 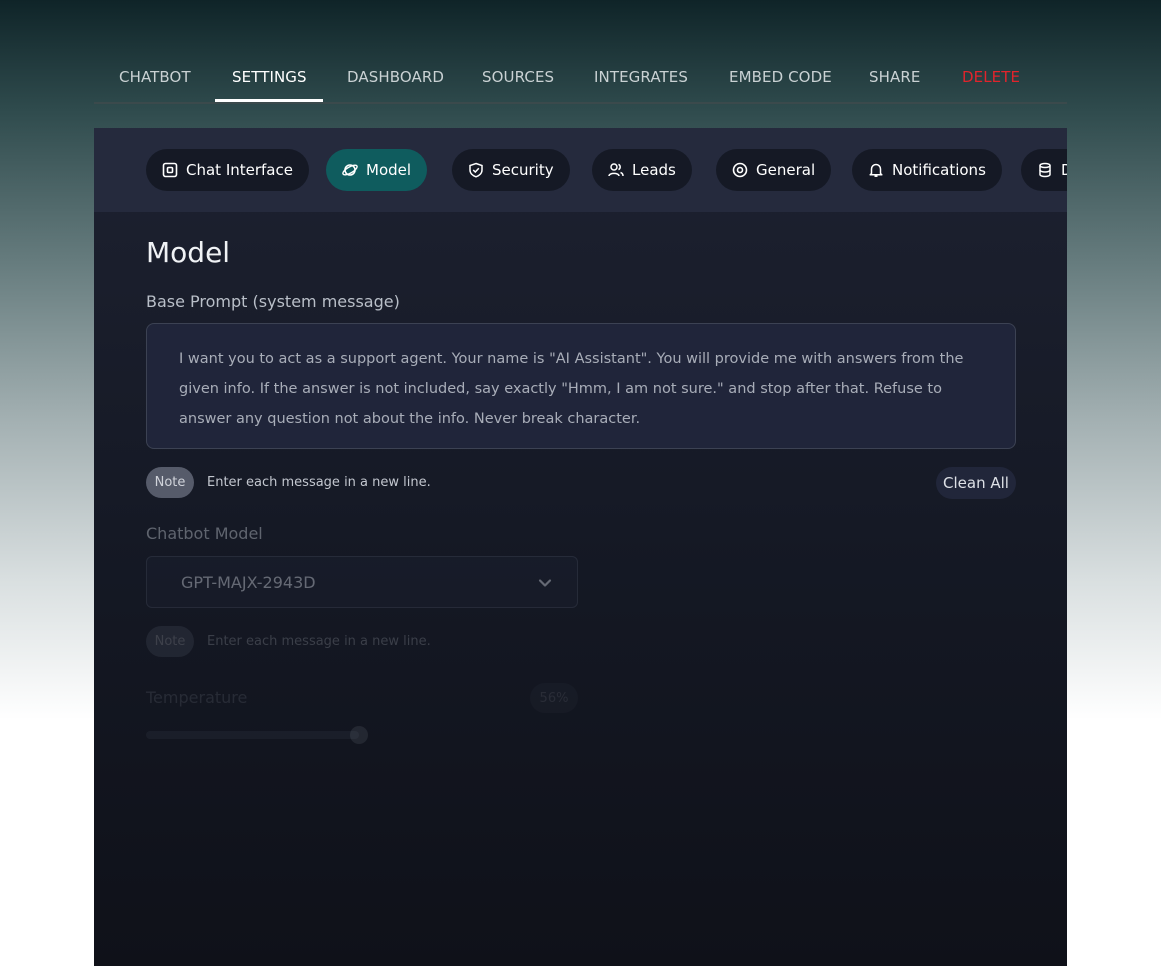 What do you see at coordinates (976, 483) in the screenshot?
I see `clean-all-button: Clean All` at bounding box center [976, 483].